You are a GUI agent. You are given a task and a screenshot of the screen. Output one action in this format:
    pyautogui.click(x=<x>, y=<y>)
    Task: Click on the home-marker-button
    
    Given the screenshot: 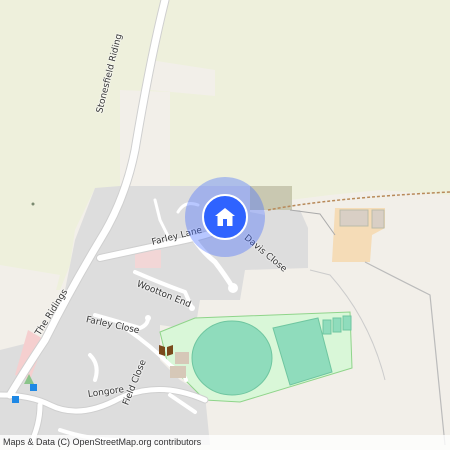 What is the action you would take?
    pyautogui.click(x=225, y=217)
    